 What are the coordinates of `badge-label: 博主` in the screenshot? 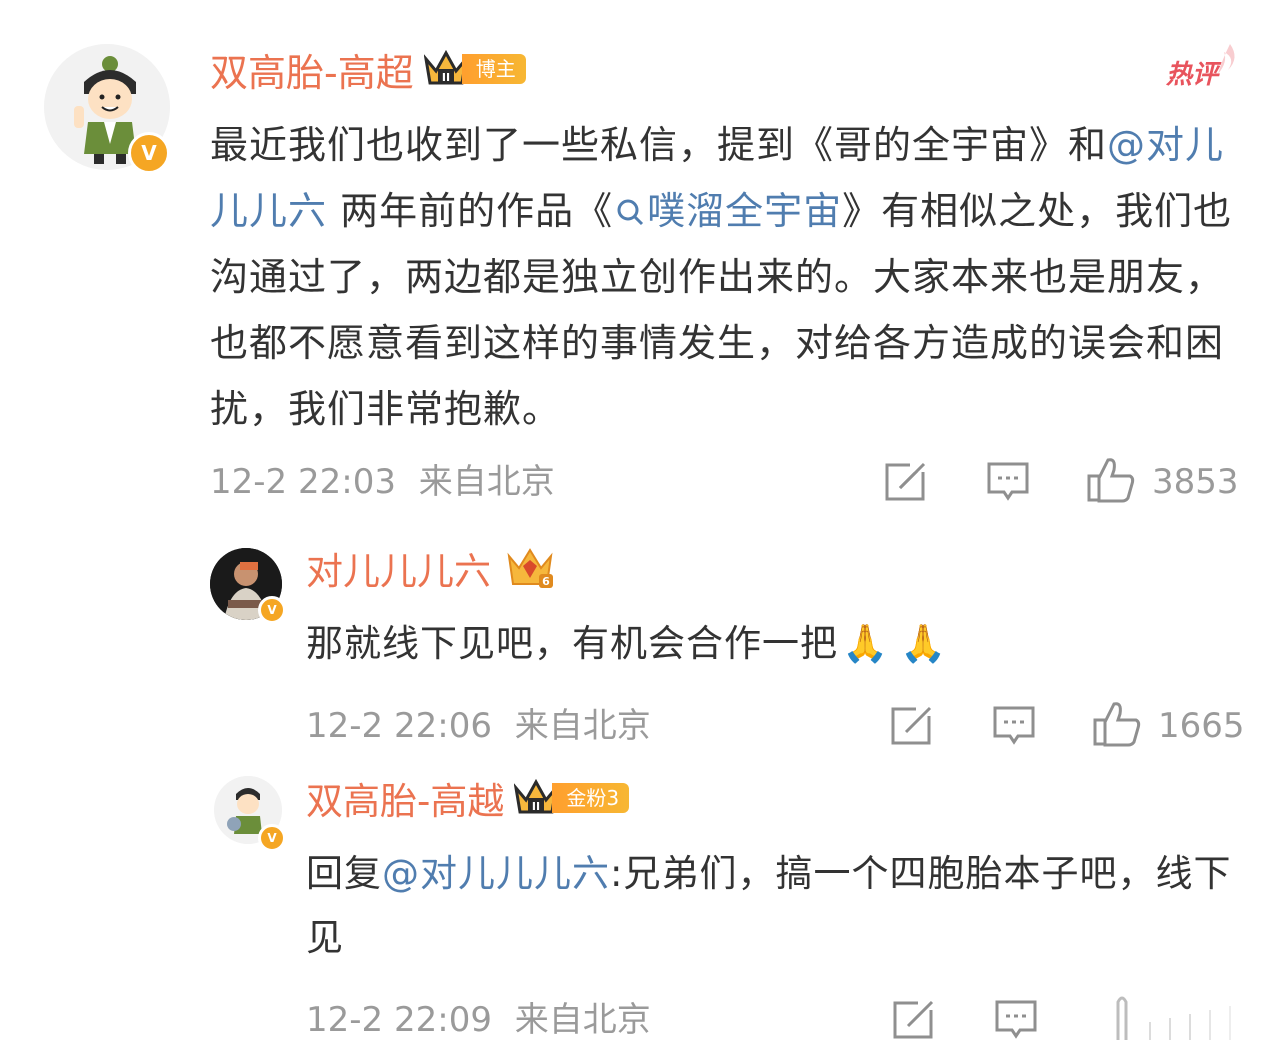 It's located at (493, 69).